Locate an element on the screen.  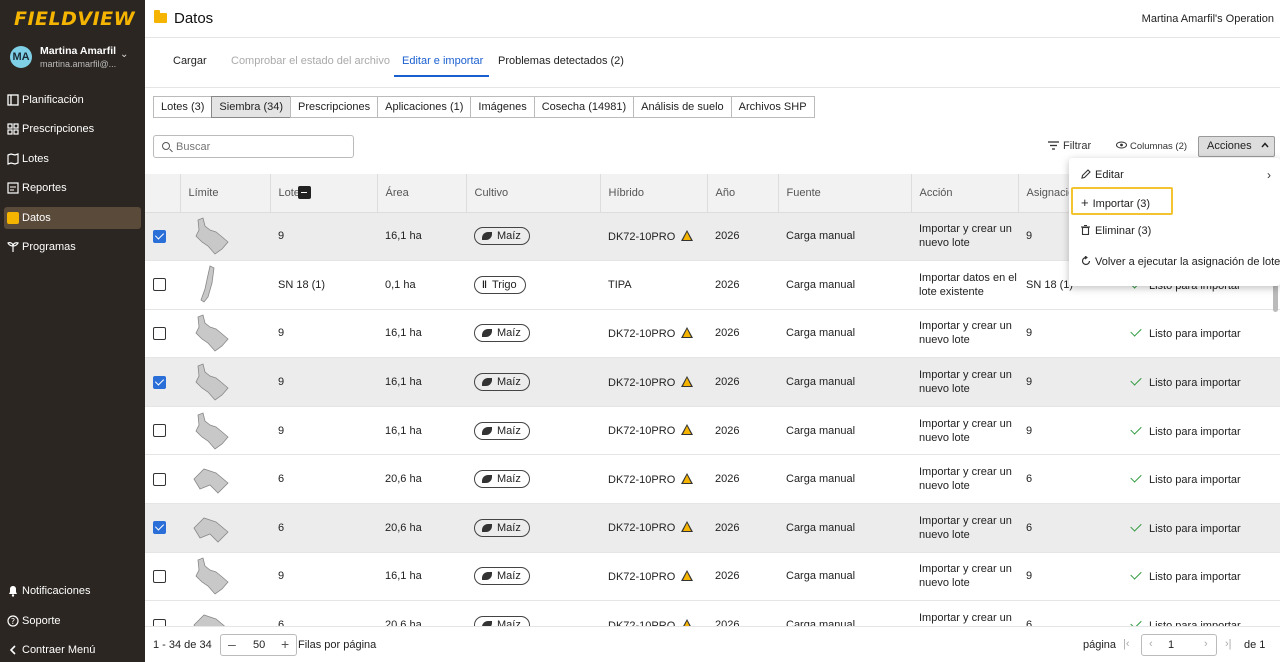
operation-name: Martina Amarfil's Operation is located at coordinates (1208, 19).